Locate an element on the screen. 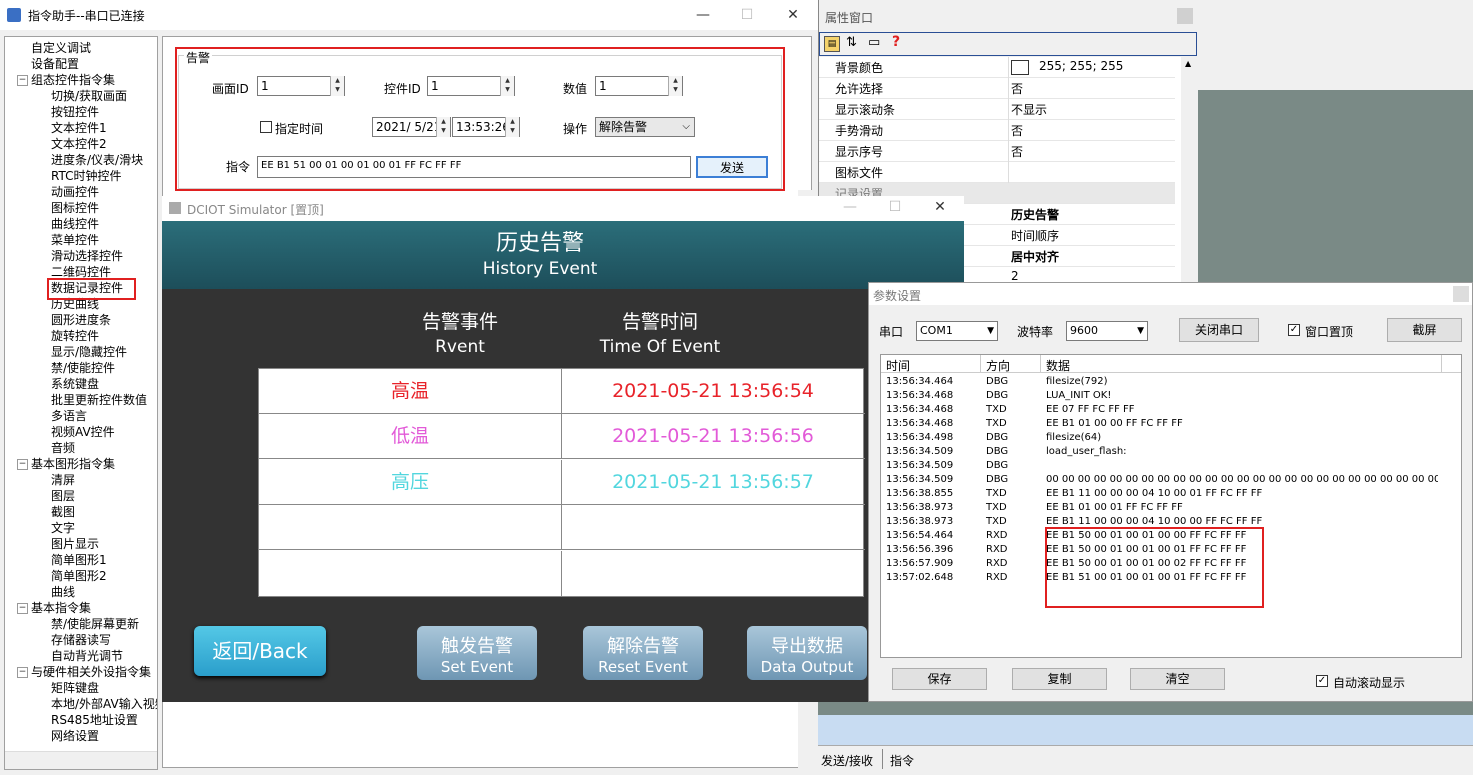 The height and width of the screenshot is (775, 1473). topmost-checkbox: ✓ is located at coordinates (1294, 330).